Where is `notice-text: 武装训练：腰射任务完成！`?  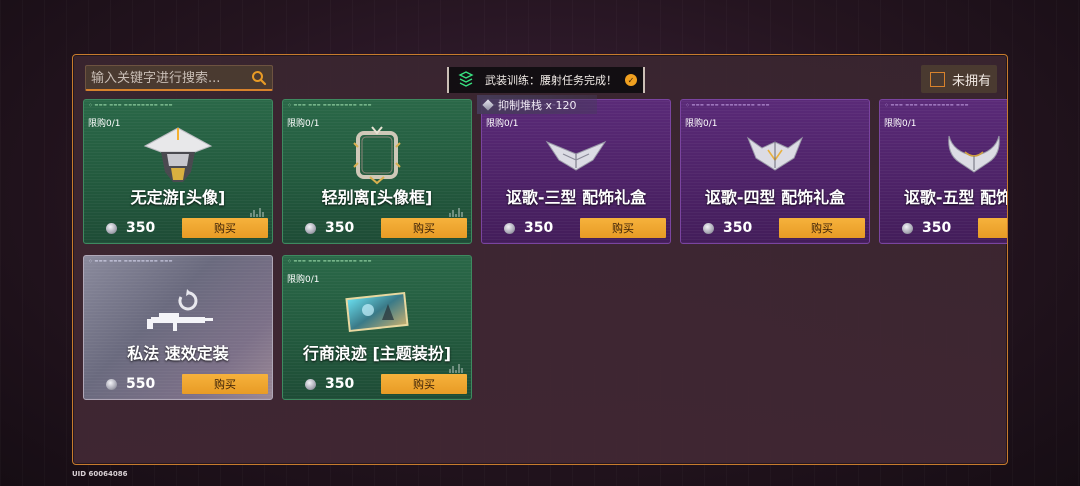 notice-text: 武装训练：腰射任务完成！ is located at coordinates (551, 80).